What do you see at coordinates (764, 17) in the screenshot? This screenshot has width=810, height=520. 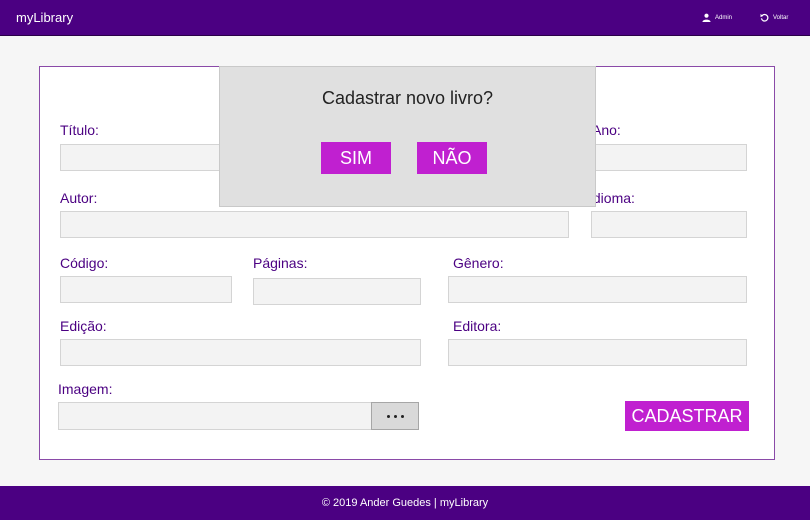 I see `undo-icon` at bounding box center [764, 17].